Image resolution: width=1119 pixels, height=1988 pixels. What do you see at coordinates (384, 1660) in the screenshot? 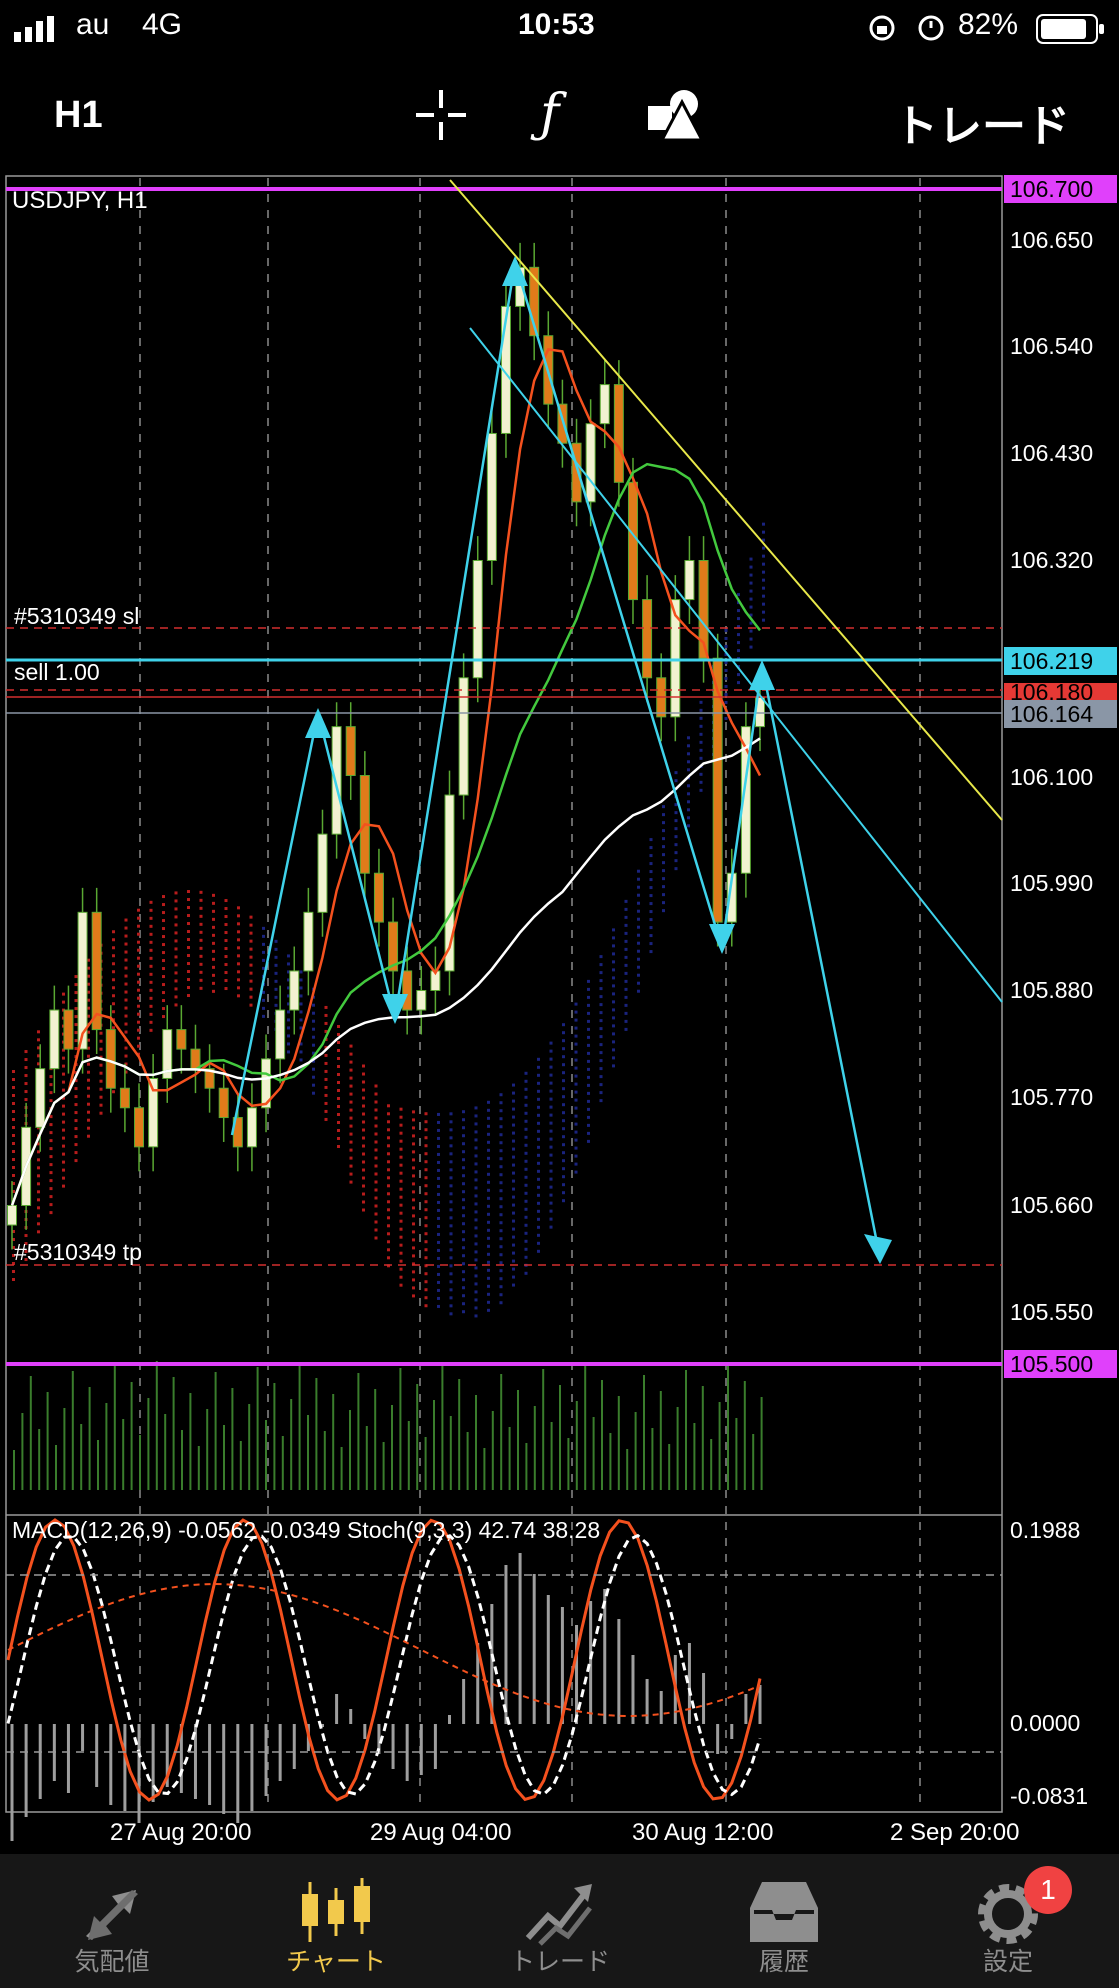
I see `stoch-k-line` at bounding box center [384, 1660].